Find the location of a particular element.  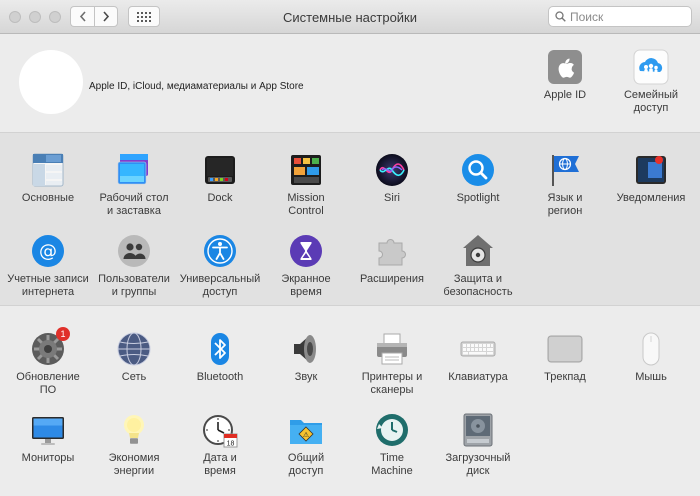

pane-spotlight: Spotlight is located at coordinates (478, 178).